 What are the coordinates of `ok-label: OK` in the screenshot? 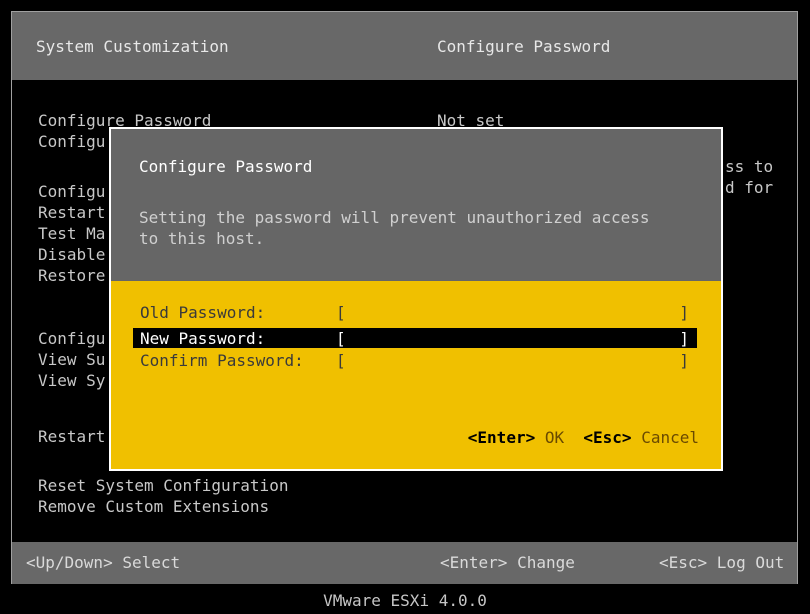 It's located at (554, 437).